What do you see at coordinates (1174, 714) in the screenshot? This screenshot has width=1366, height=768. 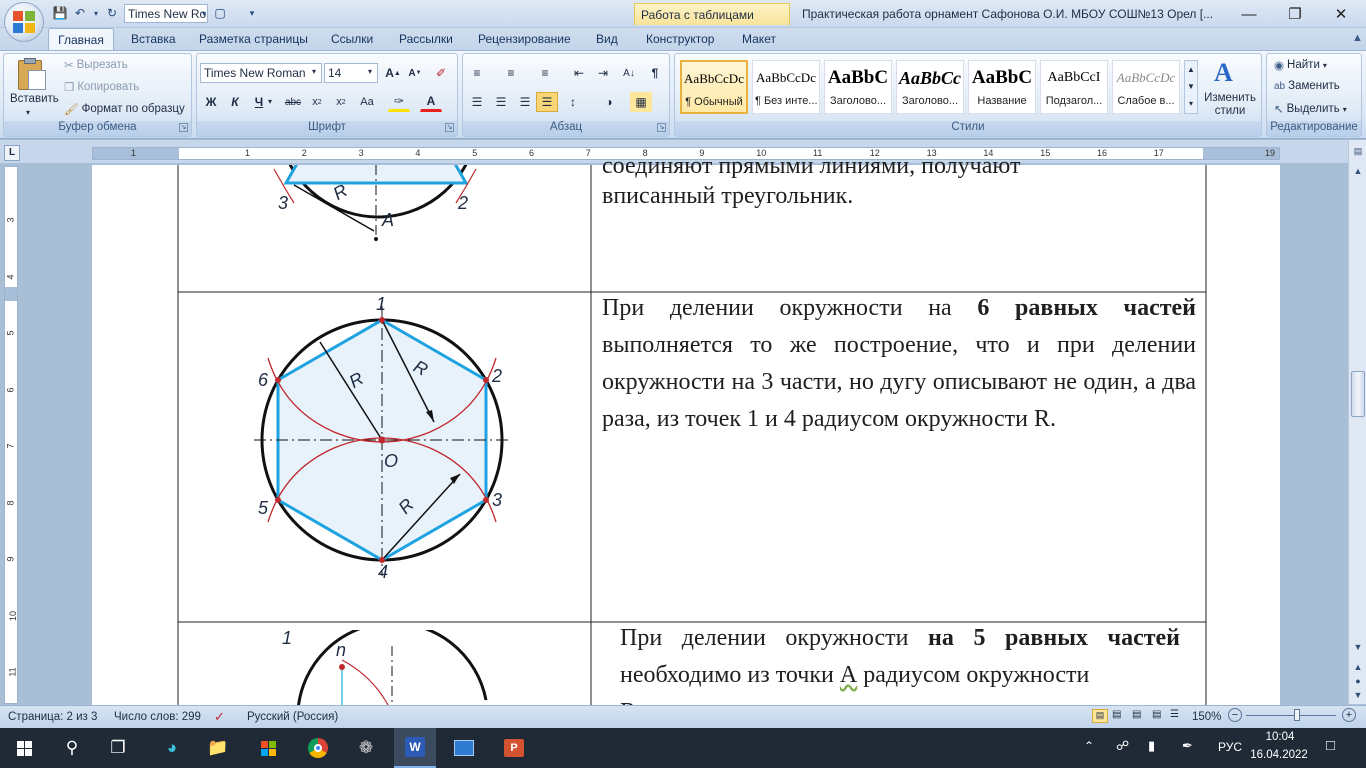 I see `draft-icon: ☰` at bounding box center [1174, 714].